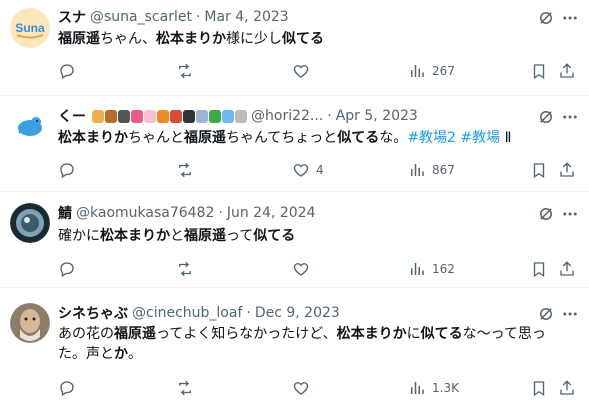 Image resolution: width=589 pixels, height=409 pixels. Describe the element at coordinates (141, 17) in the screenshot. I see `handle: @suna_scarlet` at that location.